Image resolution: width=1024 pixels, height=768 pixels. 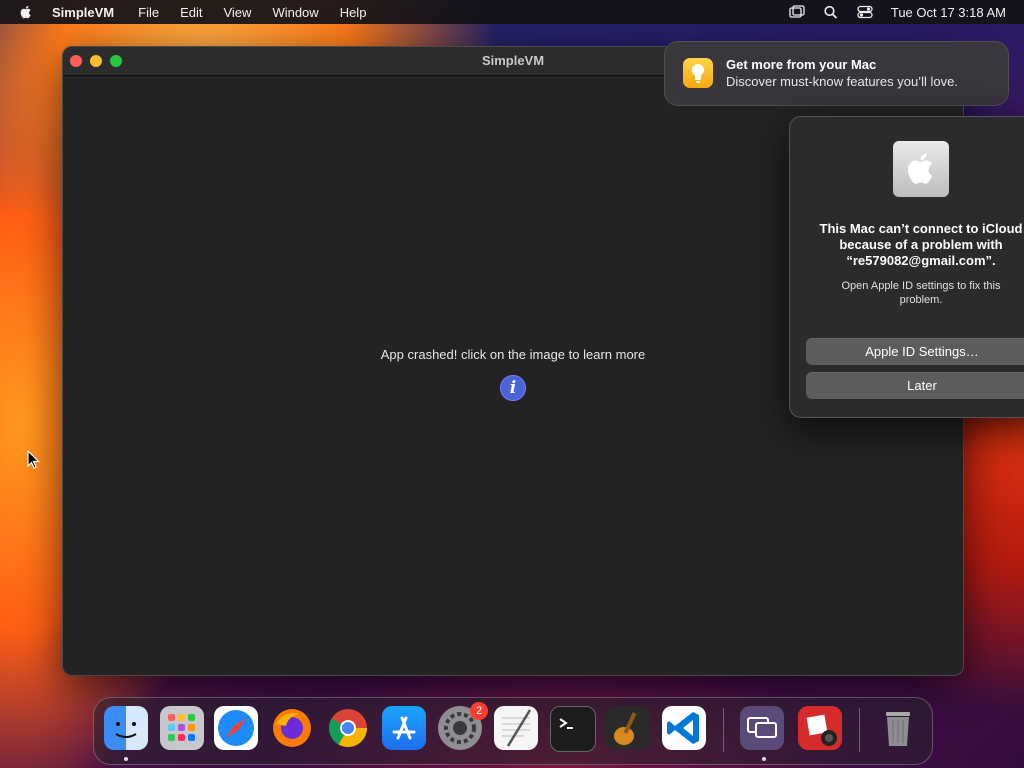 What do you see at coordinates (513, 388) in the screenshot?
I see `info-icon: i` at bounding box center [513, 388].